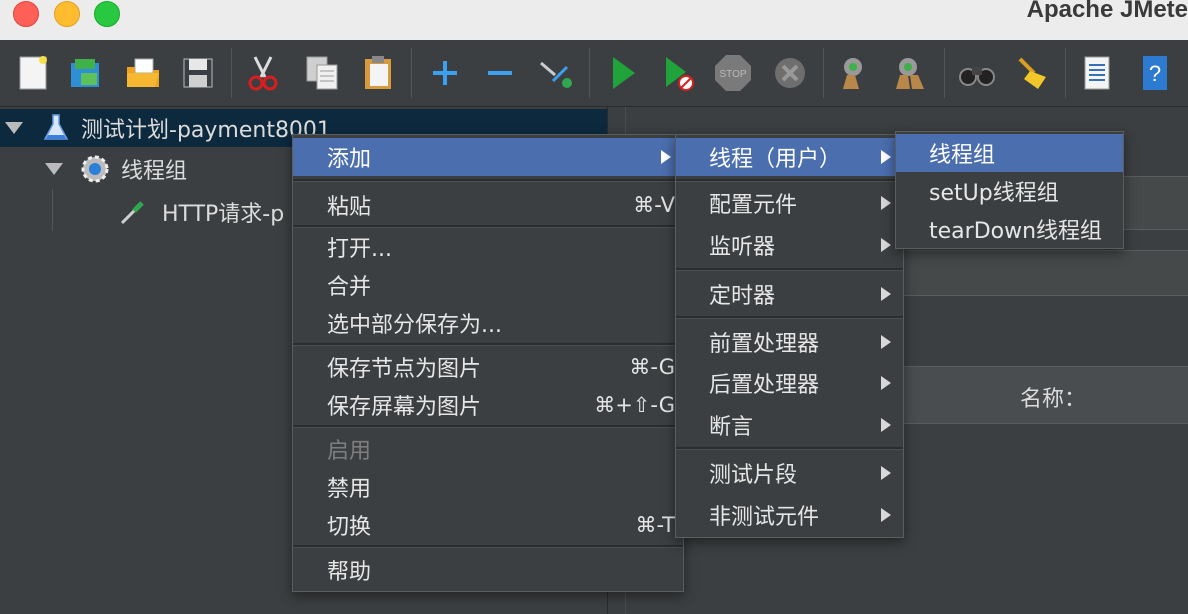 The height and width of the screenshot is (614, 1188). I want to click on toolbar: STOP ?, so click(594, 73).